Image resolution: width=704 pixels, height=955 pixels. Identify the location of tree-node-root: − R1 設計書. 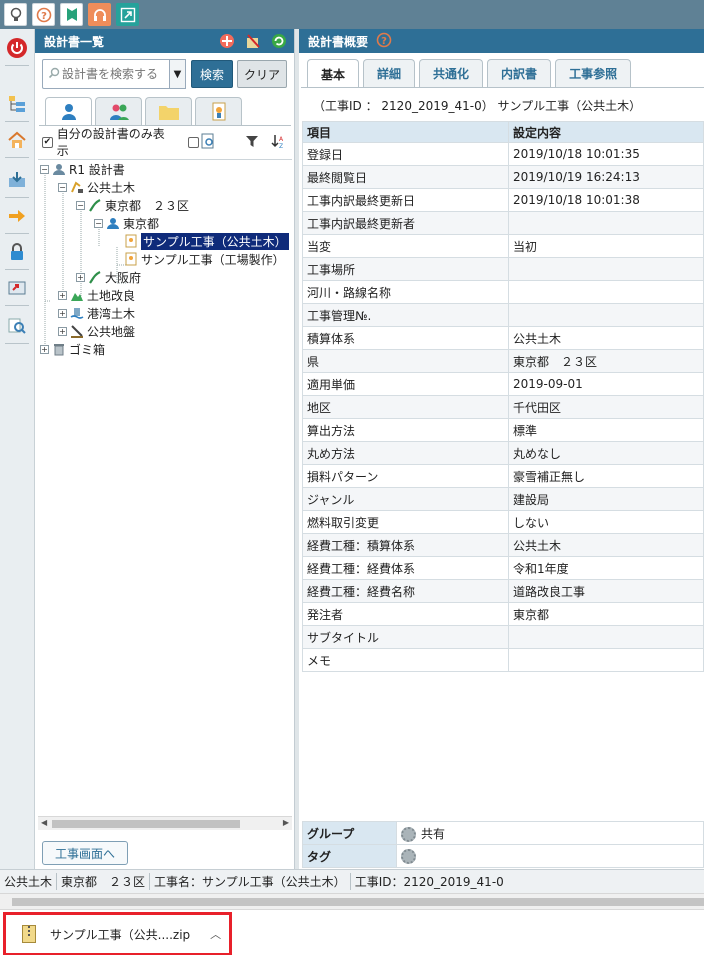
(82, 169).